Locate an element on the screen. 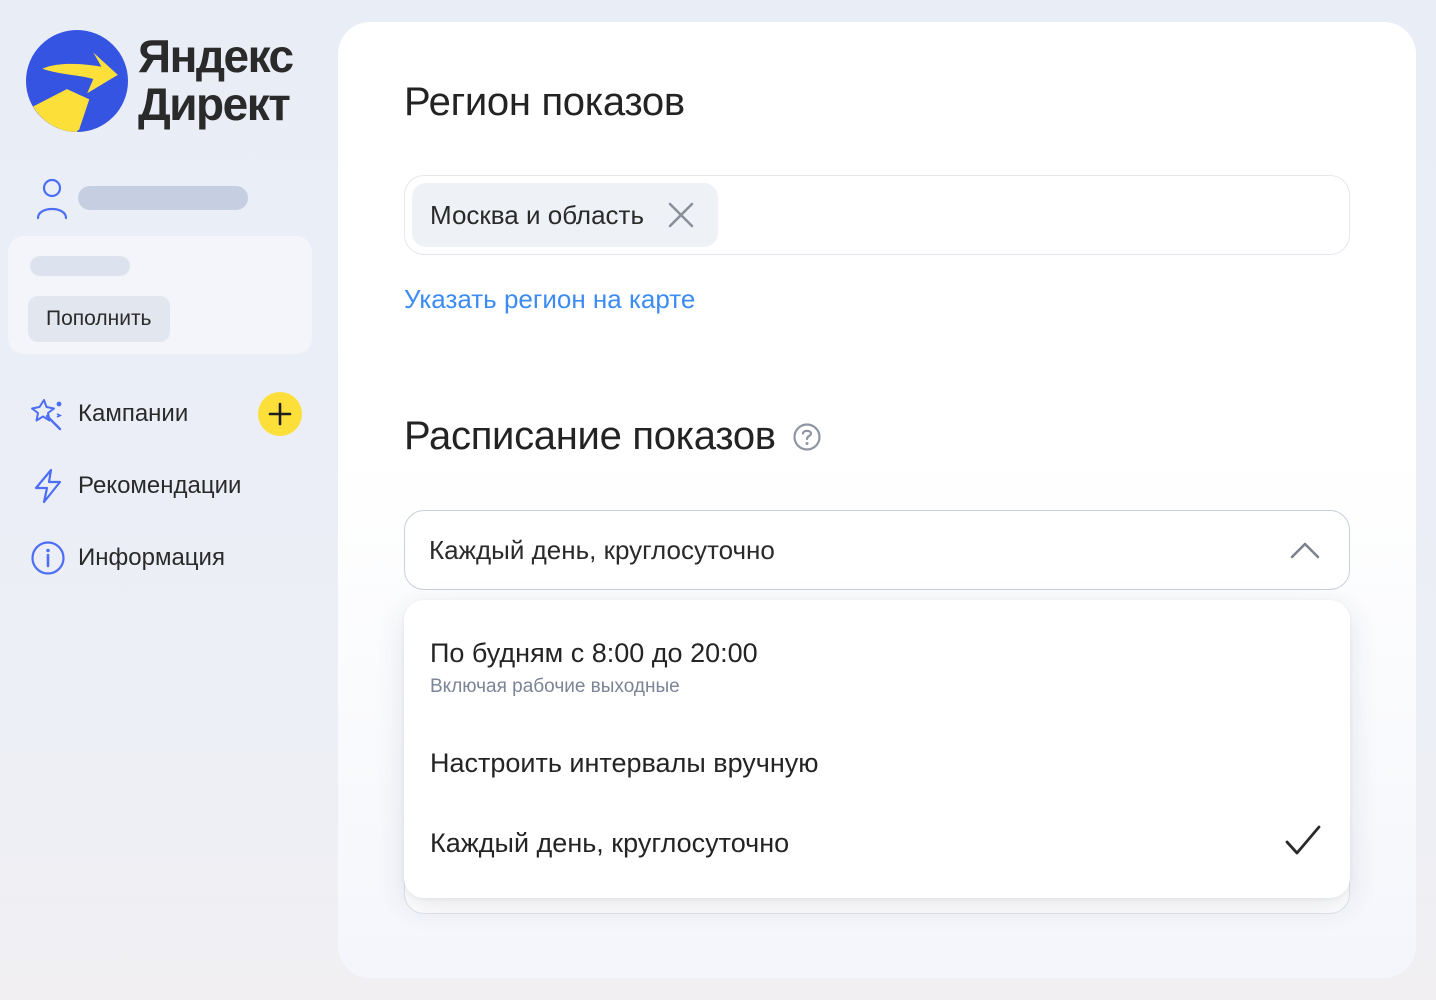 The image size is (1436, 1000). sidebar-item-label: Рекомендации is located at coordinates (160, 485).